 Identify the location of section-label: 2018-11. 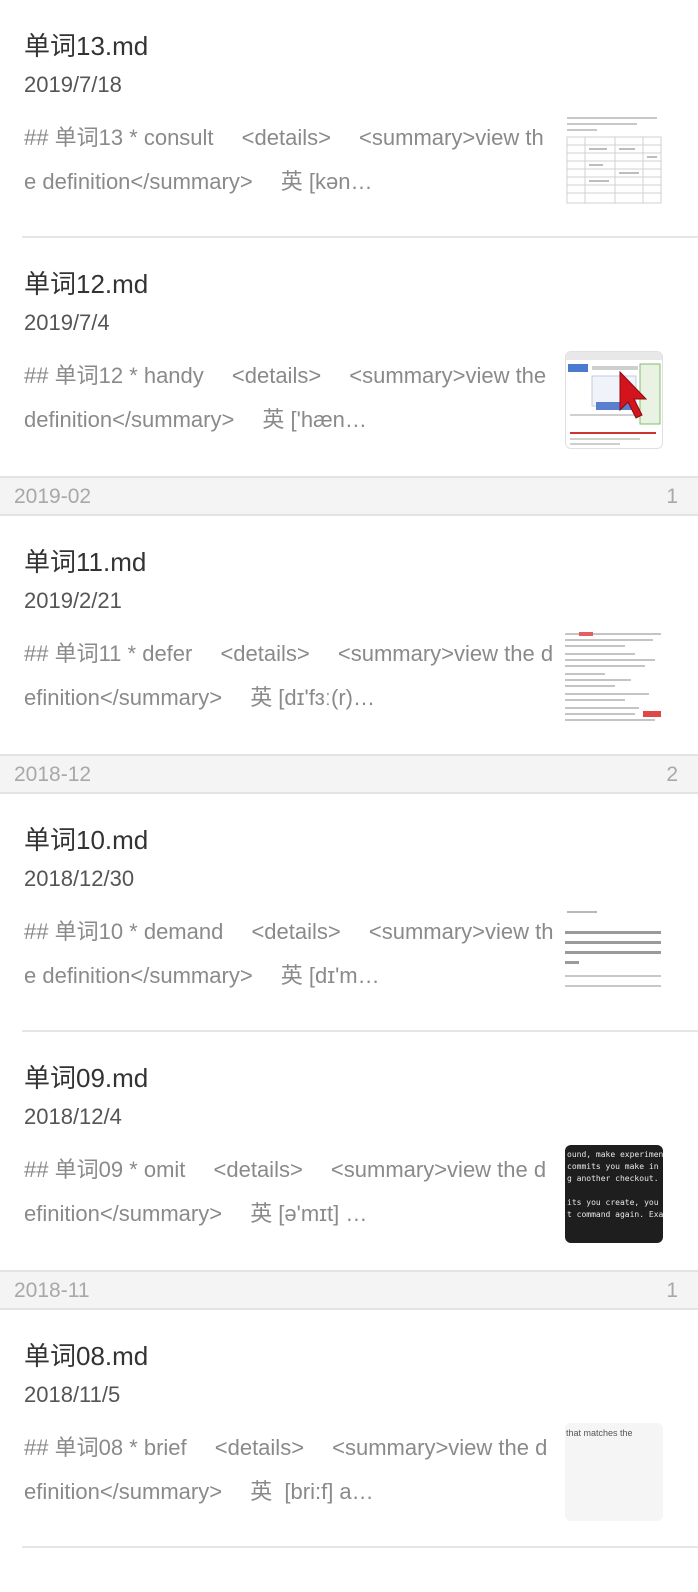
(52, 1290).